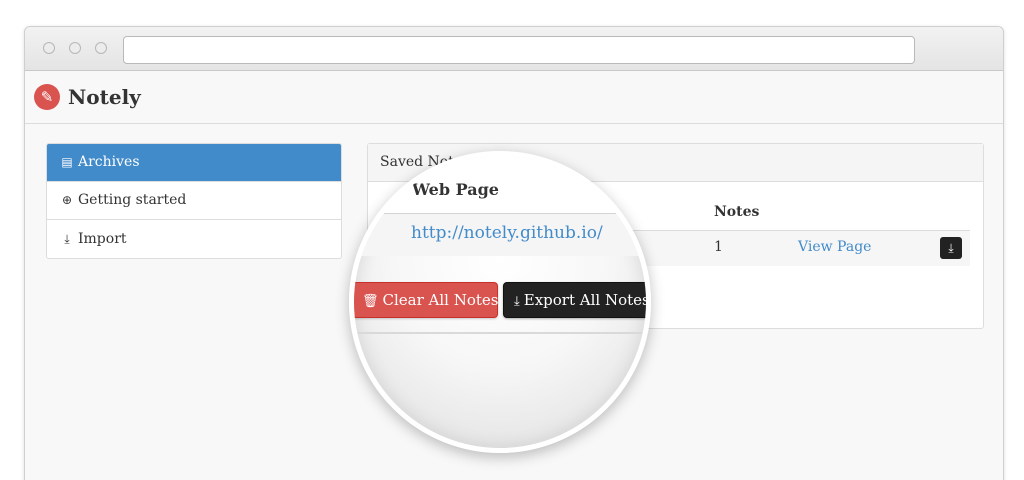 The image size is (1024, 480). I want to click on app-header: ✎ Notely, so click(514, 97).